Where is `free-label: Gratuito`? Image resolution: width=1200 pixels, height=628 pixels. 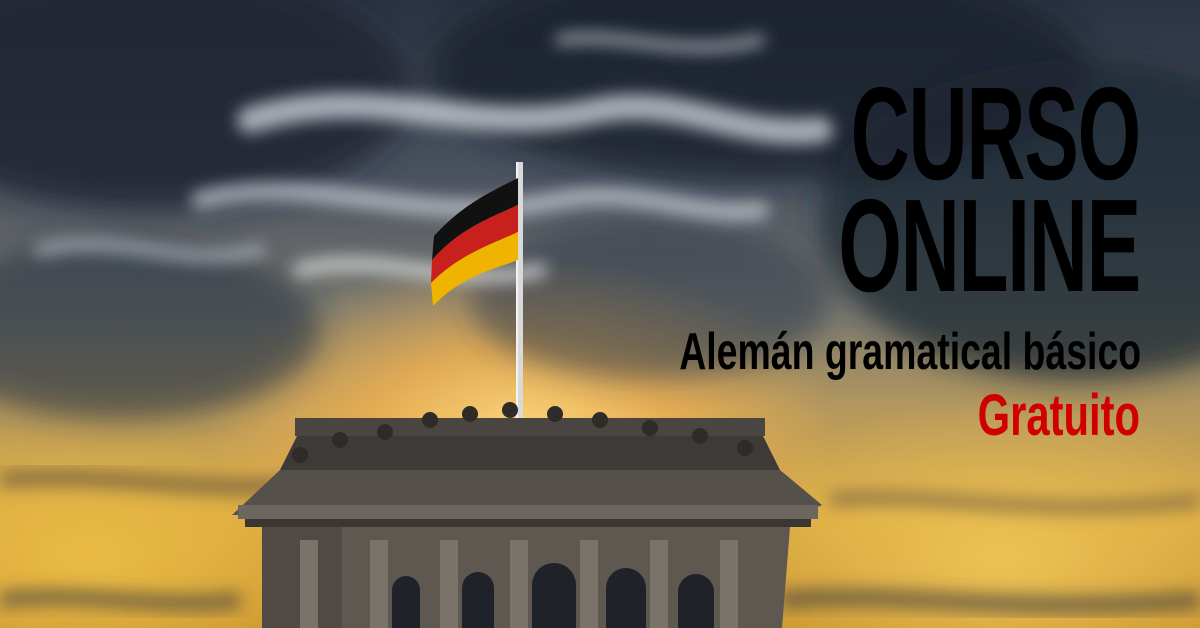
free-label: Gratuito is located at coordinates (1058, 415).